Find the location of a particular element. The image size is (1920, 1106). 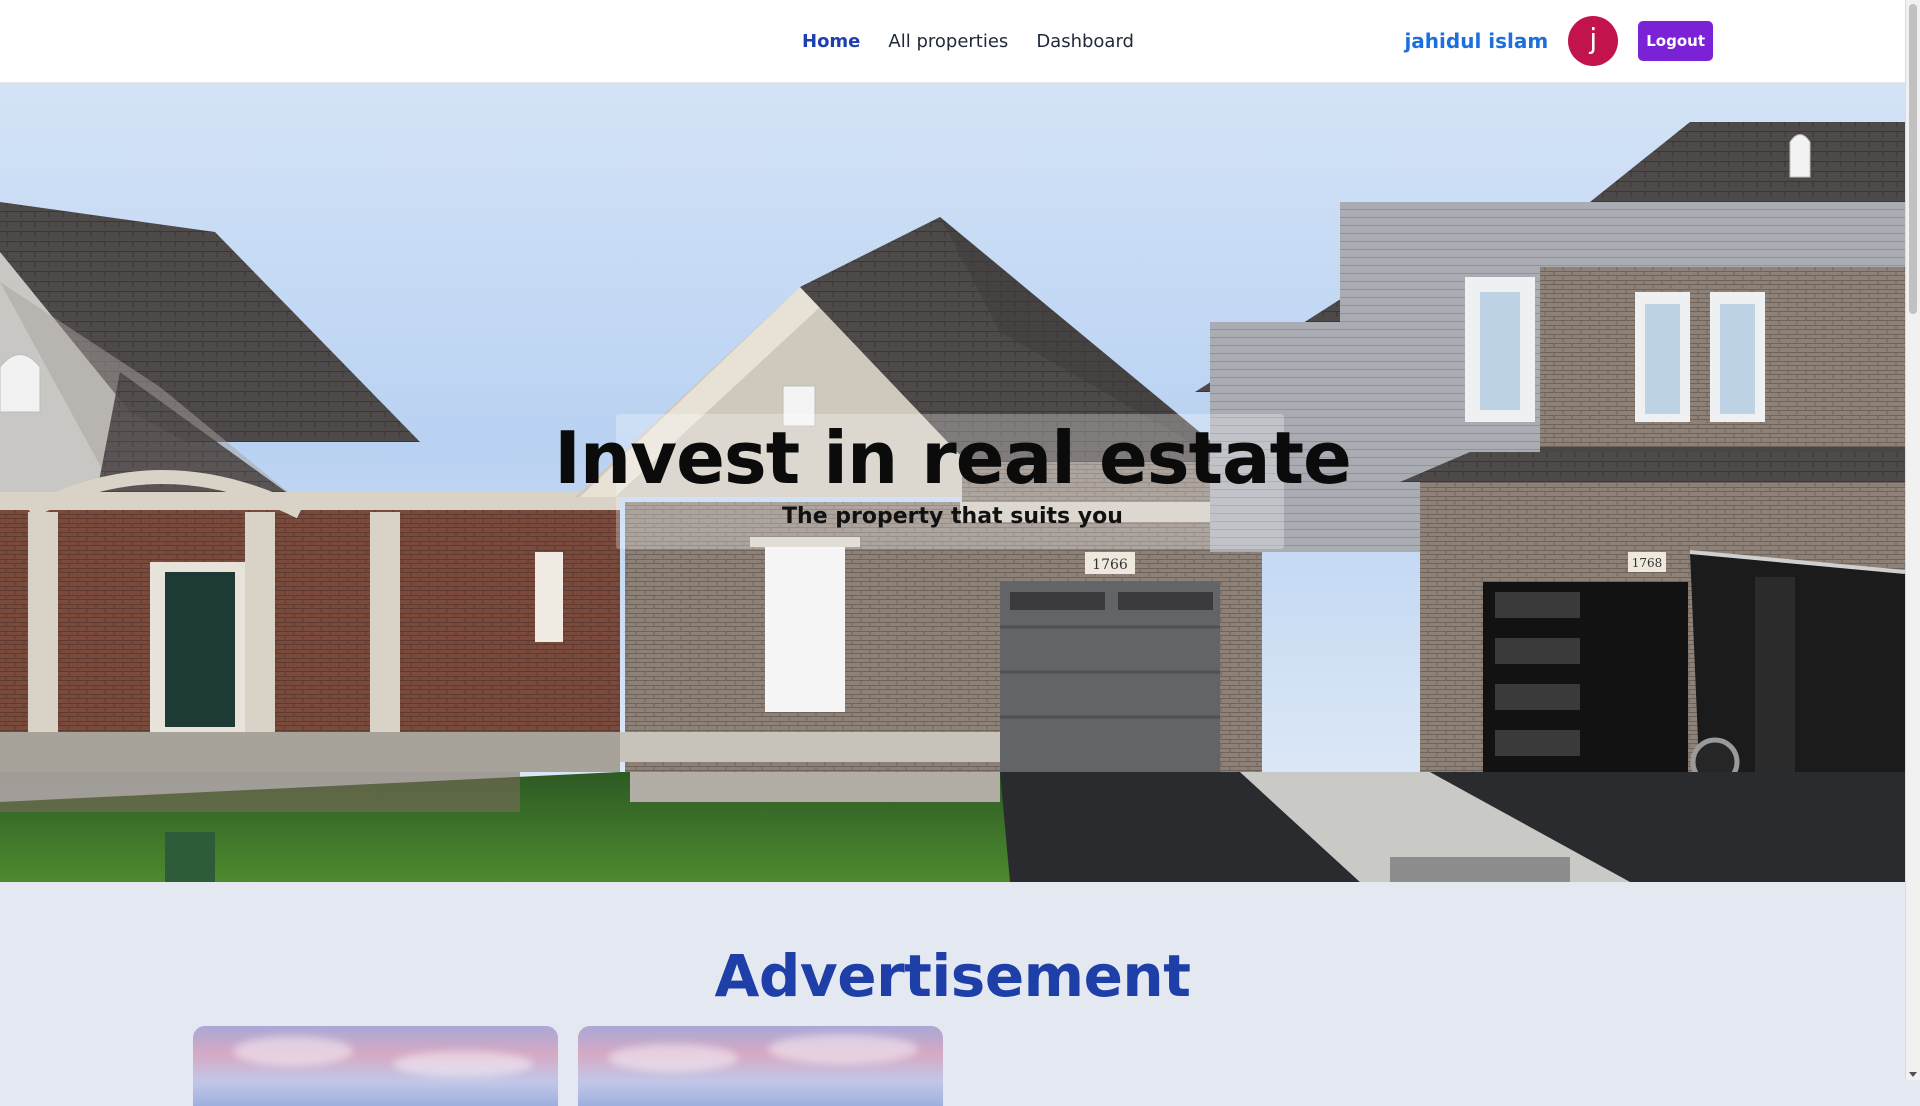

main-nav: Home All properties Dashboard is located at coordinates (968, 41).